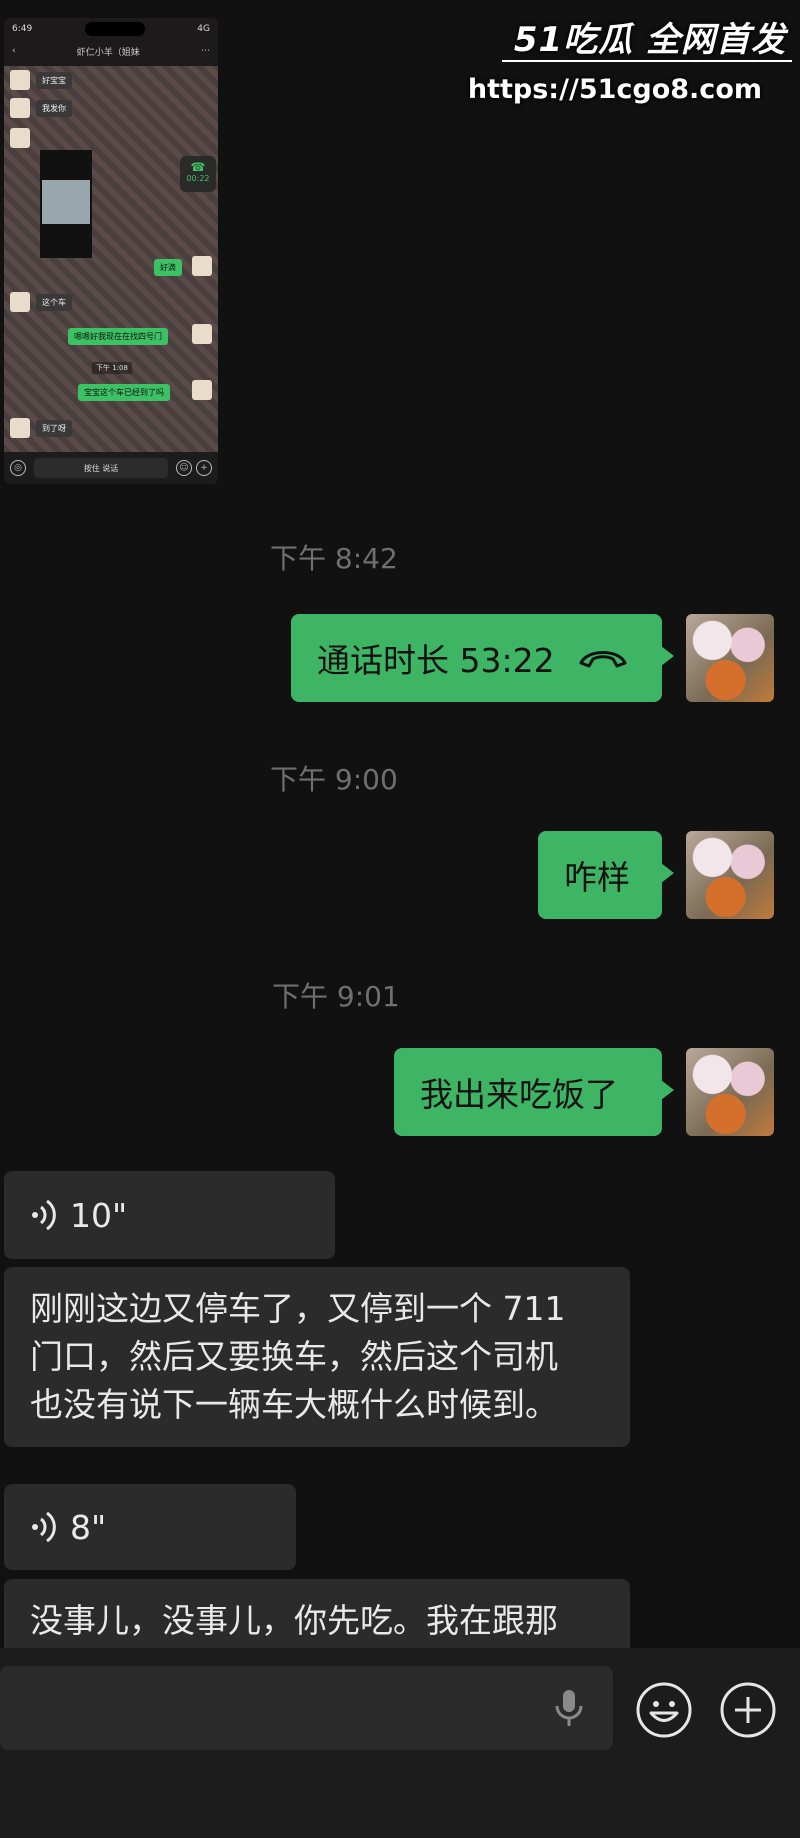 This screenshot has height=1838, width=800. What do you see at coordinates (150, 1527) in the screenshot?
I see `voice-message-bubble: 8"` at bounding box center [150, 1527].